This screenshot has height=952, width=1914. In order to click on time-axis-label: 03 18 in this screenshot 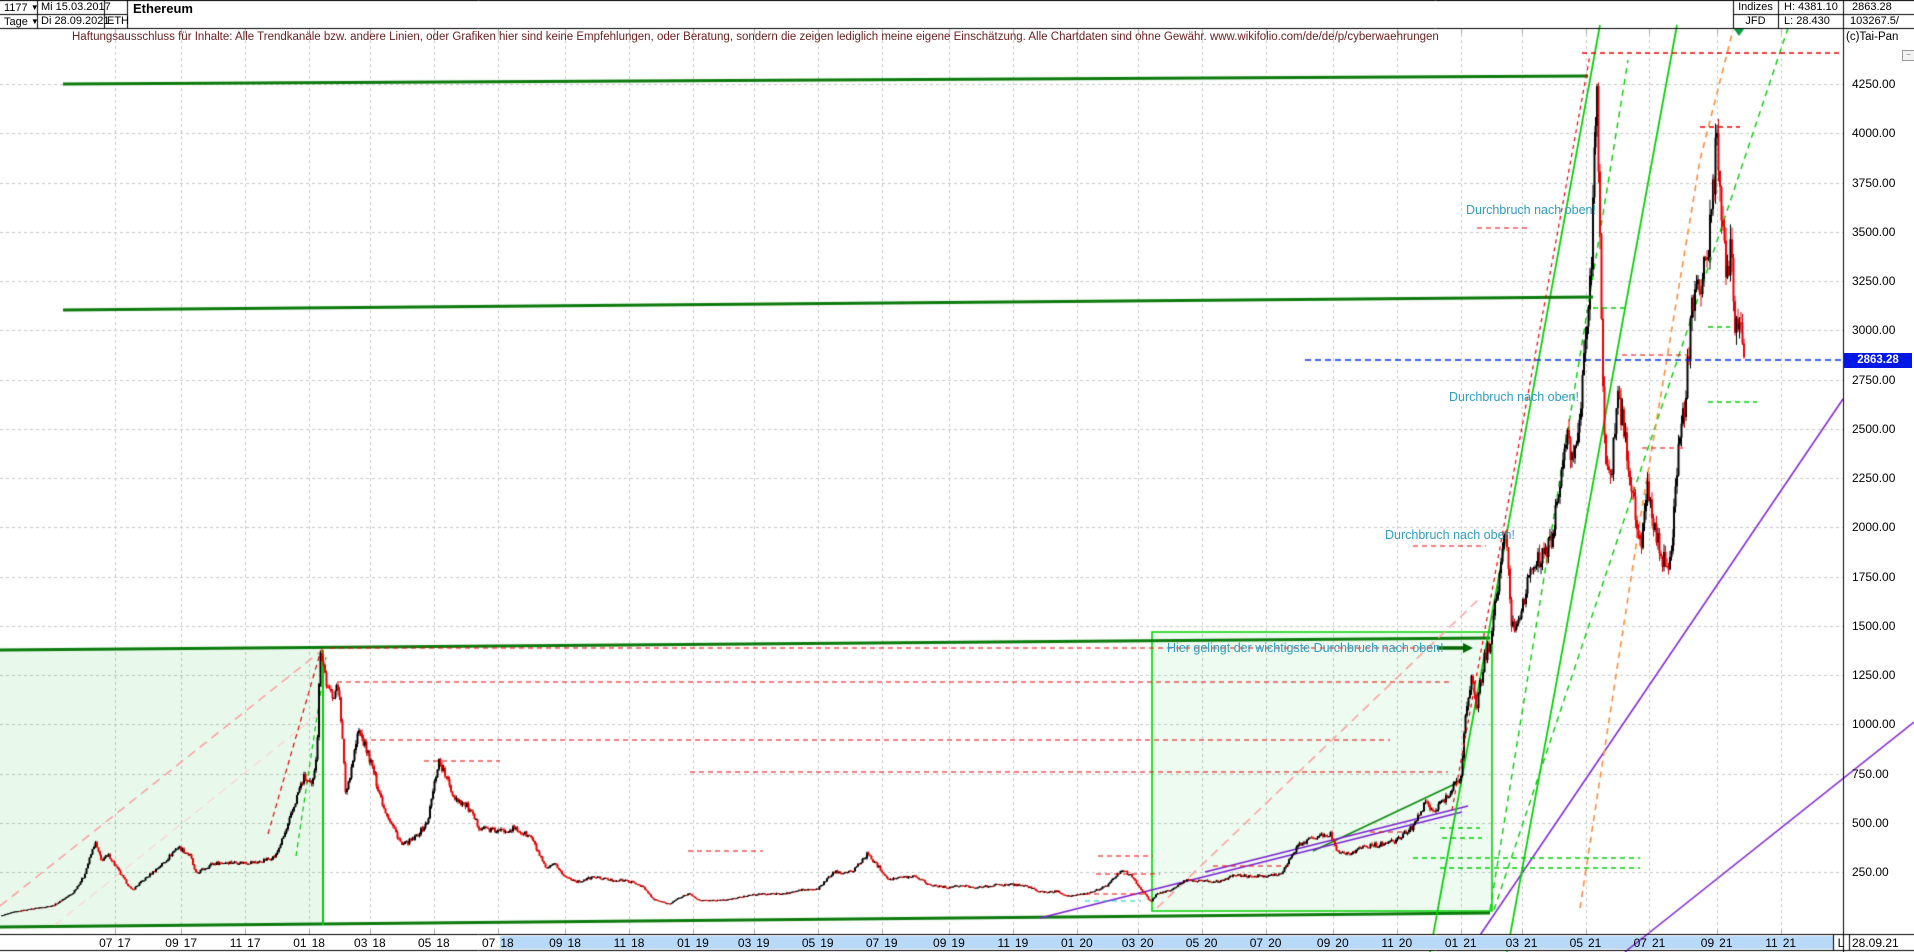, I will do `click(370, 943)`.